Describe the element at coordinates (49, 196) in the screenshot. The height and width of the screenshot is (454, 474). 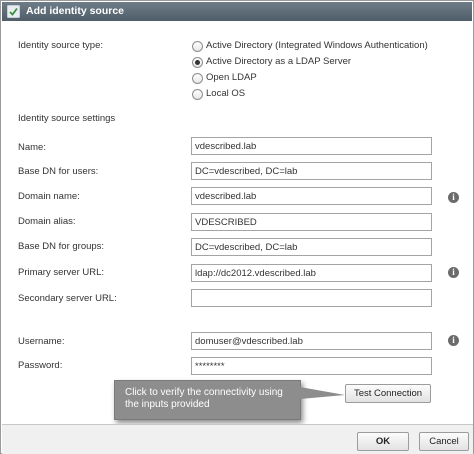
I see `domain-name-label: Domain name:` at that location.